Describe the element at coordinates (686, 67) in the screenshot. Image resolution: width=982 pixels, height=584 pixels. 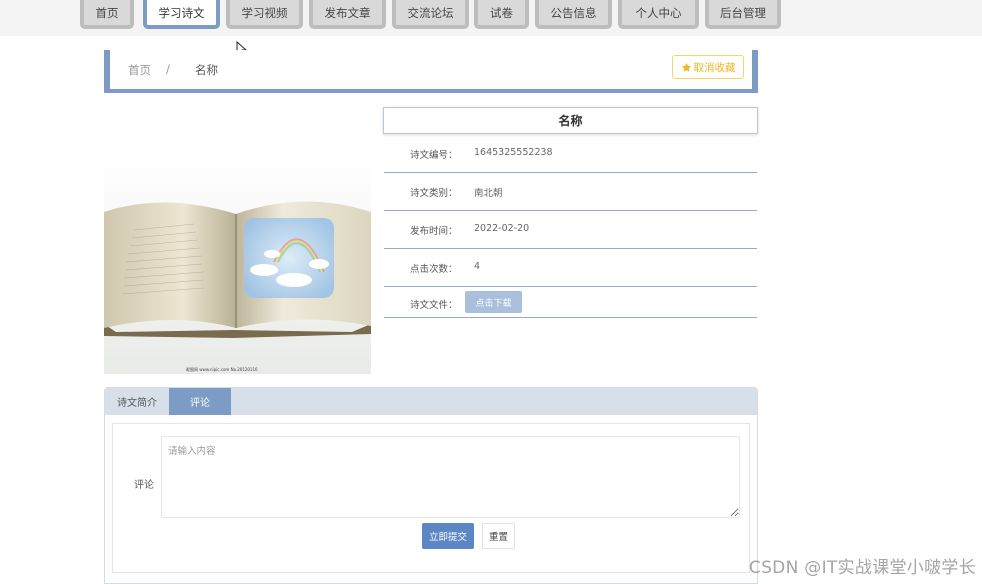
I see `star-icon` at that location.